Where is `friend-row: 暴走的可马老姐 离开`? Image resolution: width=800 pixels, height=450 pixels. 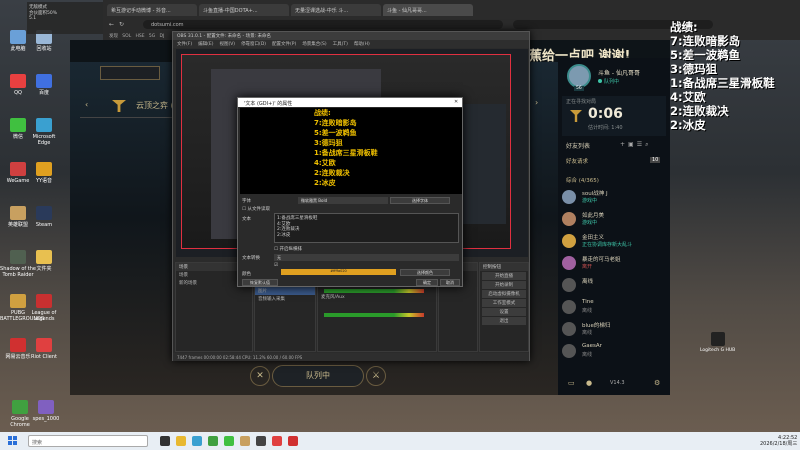 friend-row: 暴走的可马老姐 离开 is located at coordinates (614, 264).